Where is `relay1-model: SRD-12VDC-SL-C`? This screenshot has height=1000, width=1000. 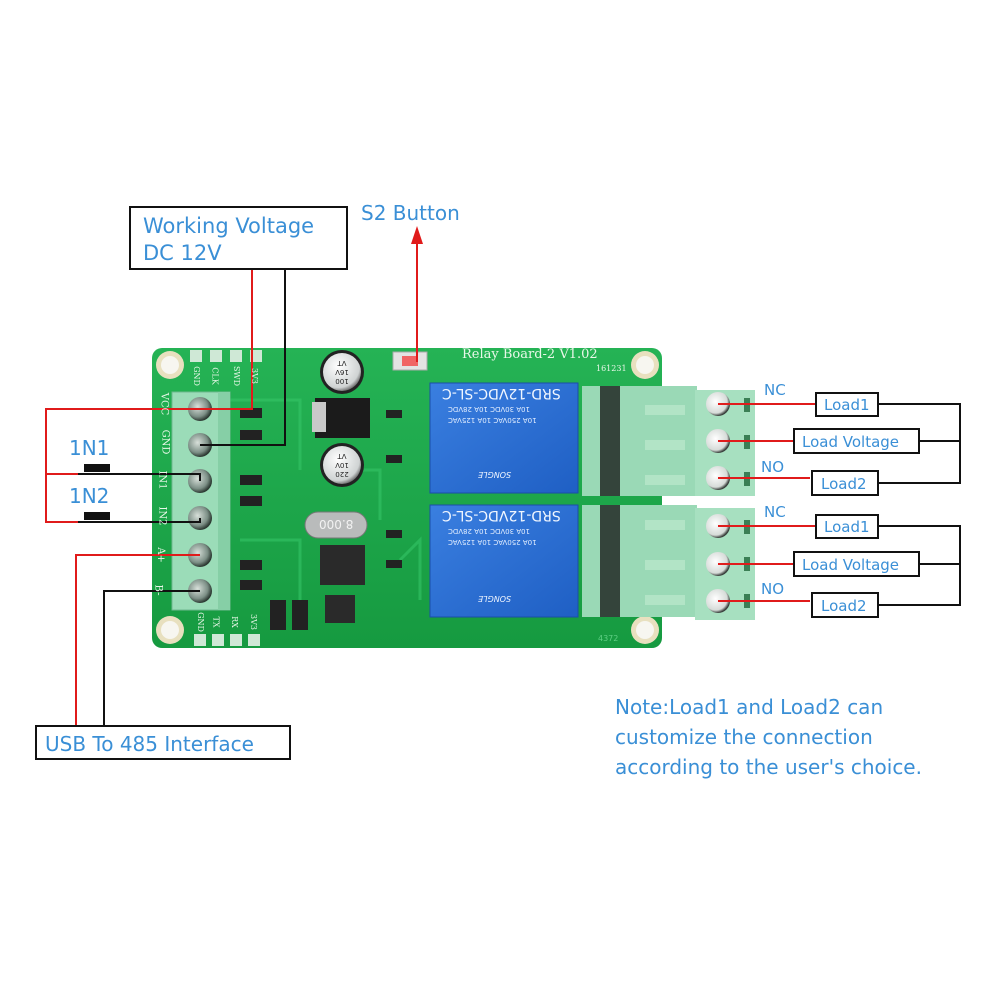 relay1-model: SRD-12VDC-SL-C is located at coordinates (501, 393).